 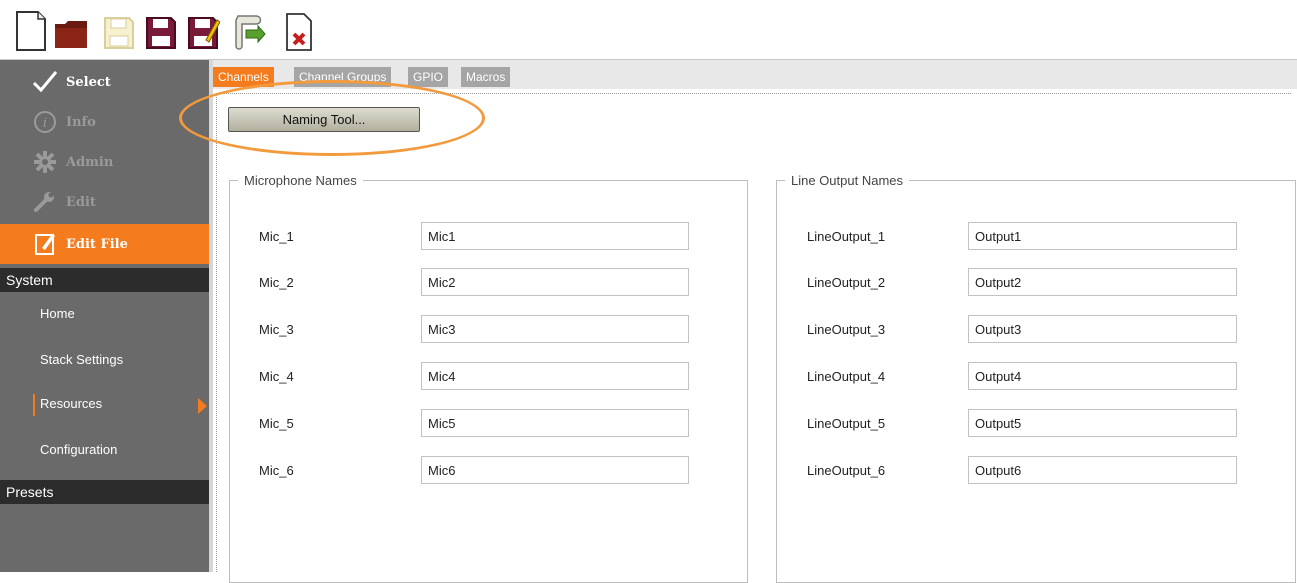 I want to click on edit-file-icon, so click(x=45, y=244).